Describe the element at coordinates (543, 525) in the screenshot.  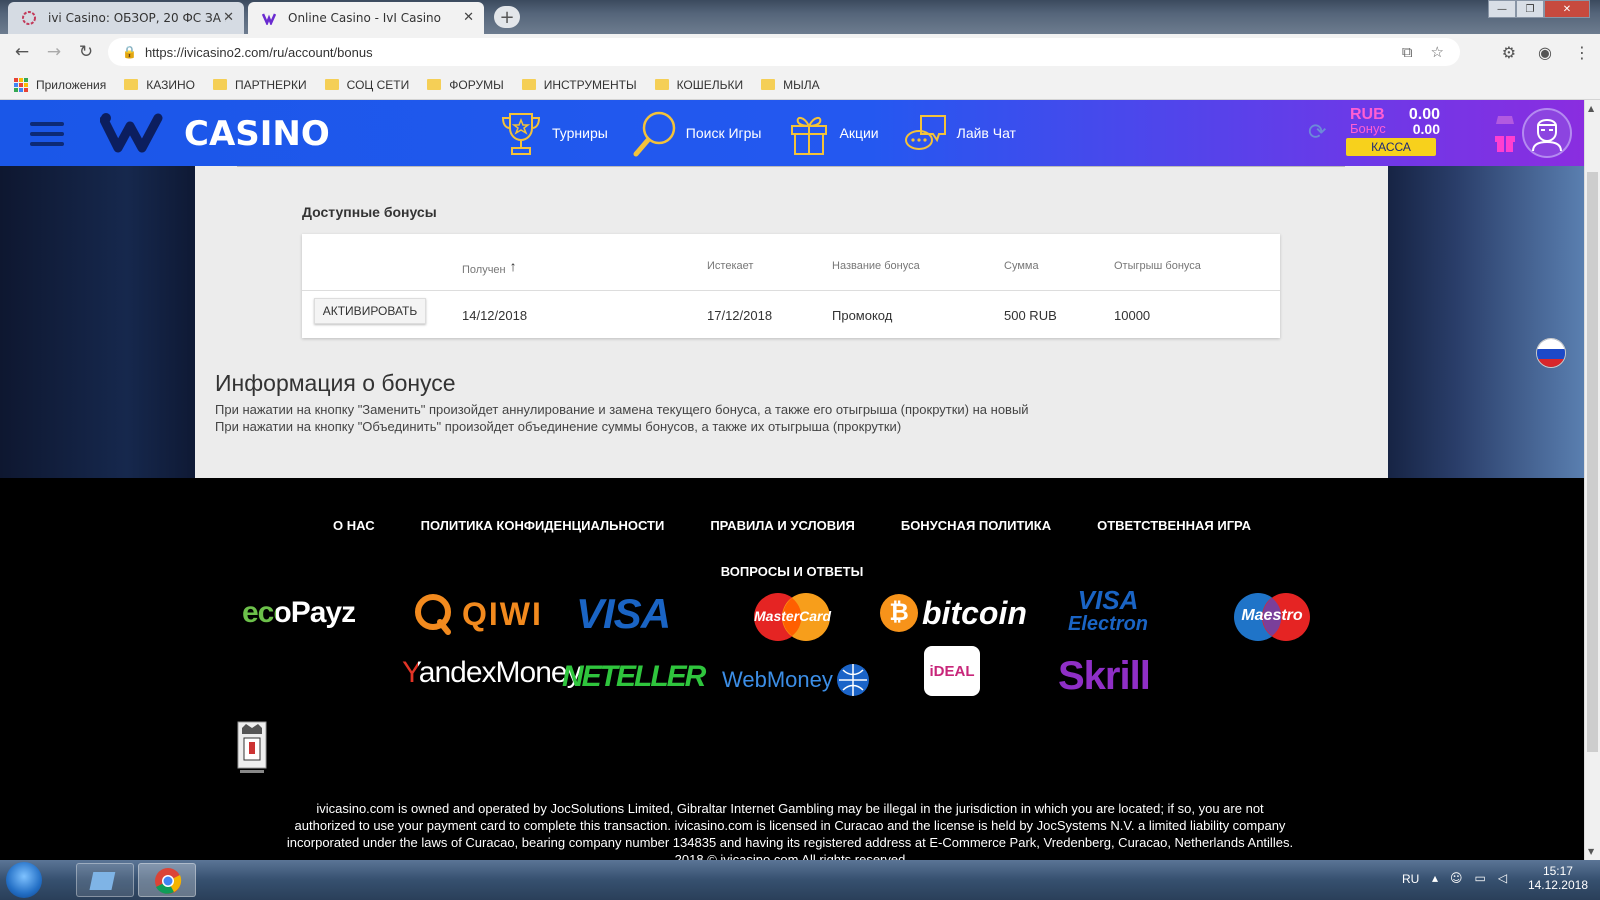
I see `footer-link-privacy: ПОЛИТИКА КОНФИДЕНЦИАЛЬНОСТИ` at that location.